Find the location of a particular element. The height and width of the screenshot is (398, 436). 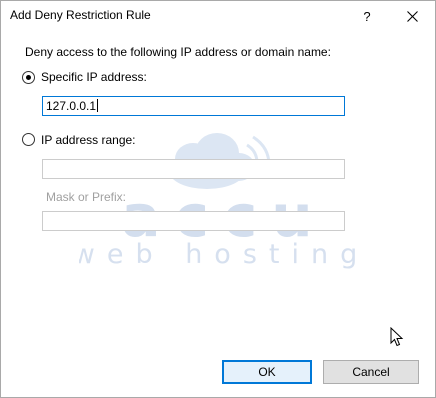

help-icon: ? is located at coordinates (367, 16).